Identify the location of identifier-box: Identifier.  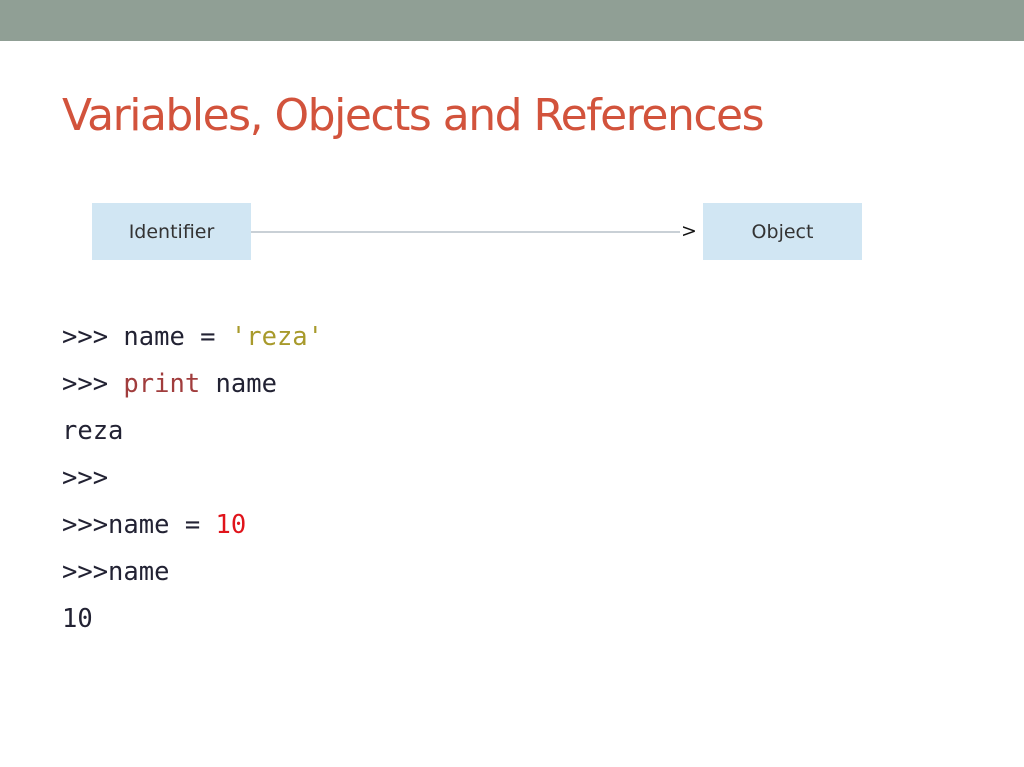
(171, 231).